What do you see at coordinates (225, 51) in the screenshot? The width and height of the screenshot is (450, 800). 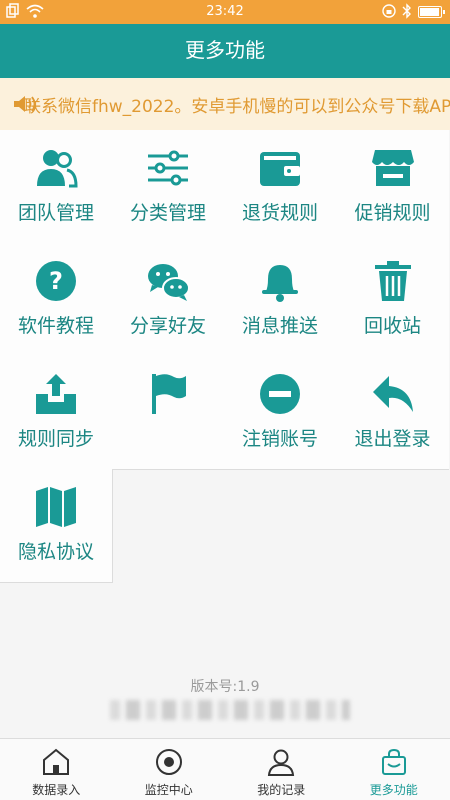 I see `page-title: 更多功能` at bounding box center [225, 51].